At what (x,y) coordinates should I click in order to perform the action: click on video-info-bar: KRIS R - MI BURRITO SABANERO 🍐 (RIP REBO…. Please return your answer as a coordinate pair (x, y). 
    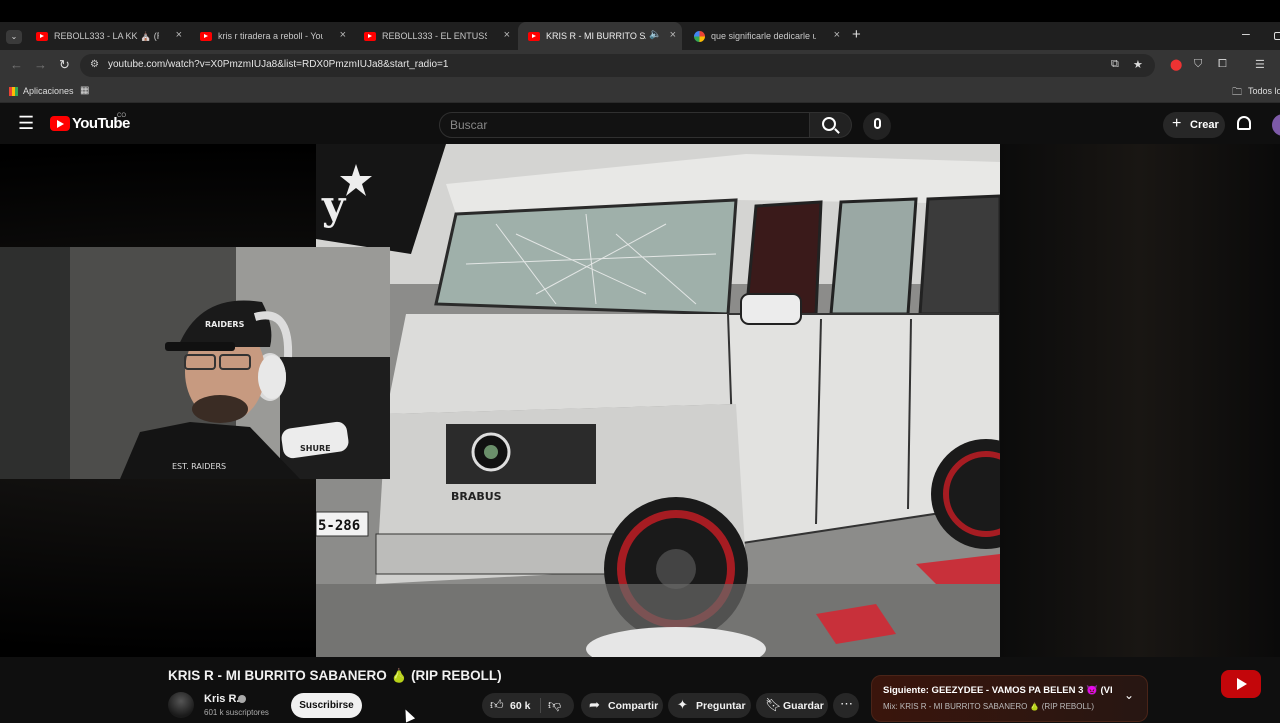
    Looking at the image, I should click on (640, 690).